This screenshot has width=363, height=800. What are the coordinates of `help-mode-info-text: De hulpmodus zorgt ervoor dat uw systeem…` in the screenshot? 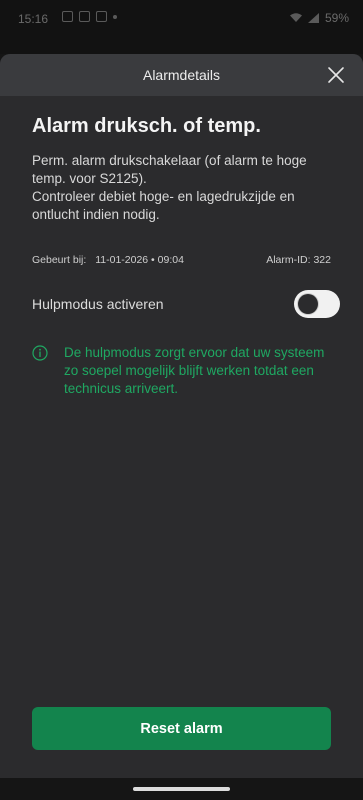 It's located at (194, 370).